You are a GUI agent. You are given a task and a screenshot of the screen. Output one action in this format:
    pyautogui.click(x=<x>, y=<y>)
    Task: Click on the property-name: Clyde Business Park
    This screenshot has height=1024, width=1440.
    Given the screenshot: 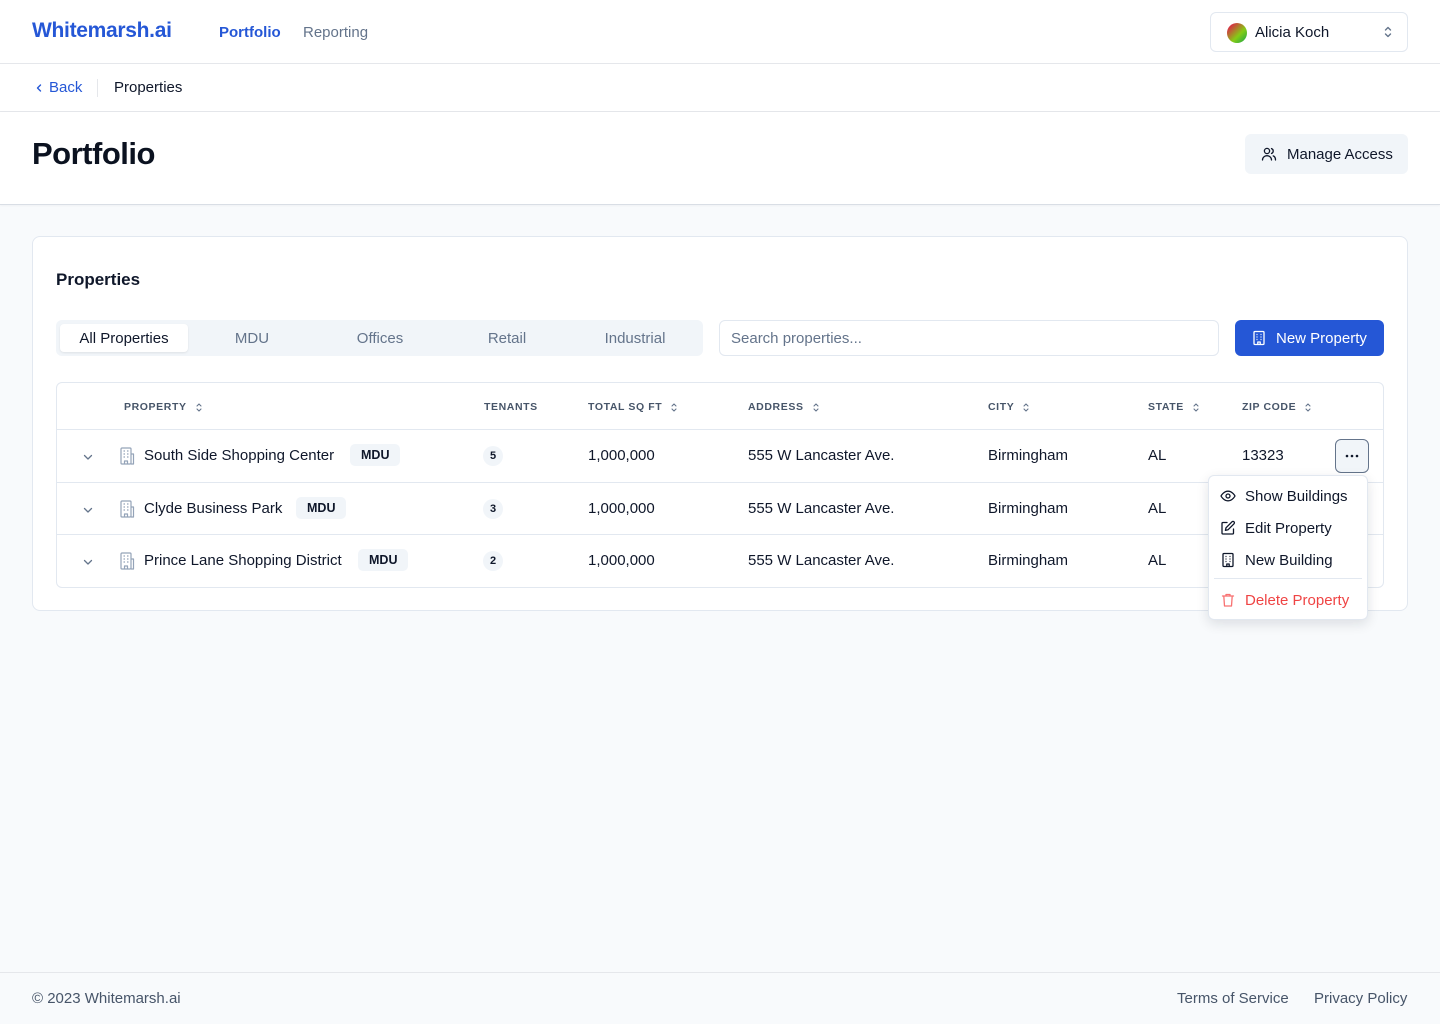 What is the action you would take?
    pyautogui.click(x=213, y=508)
    